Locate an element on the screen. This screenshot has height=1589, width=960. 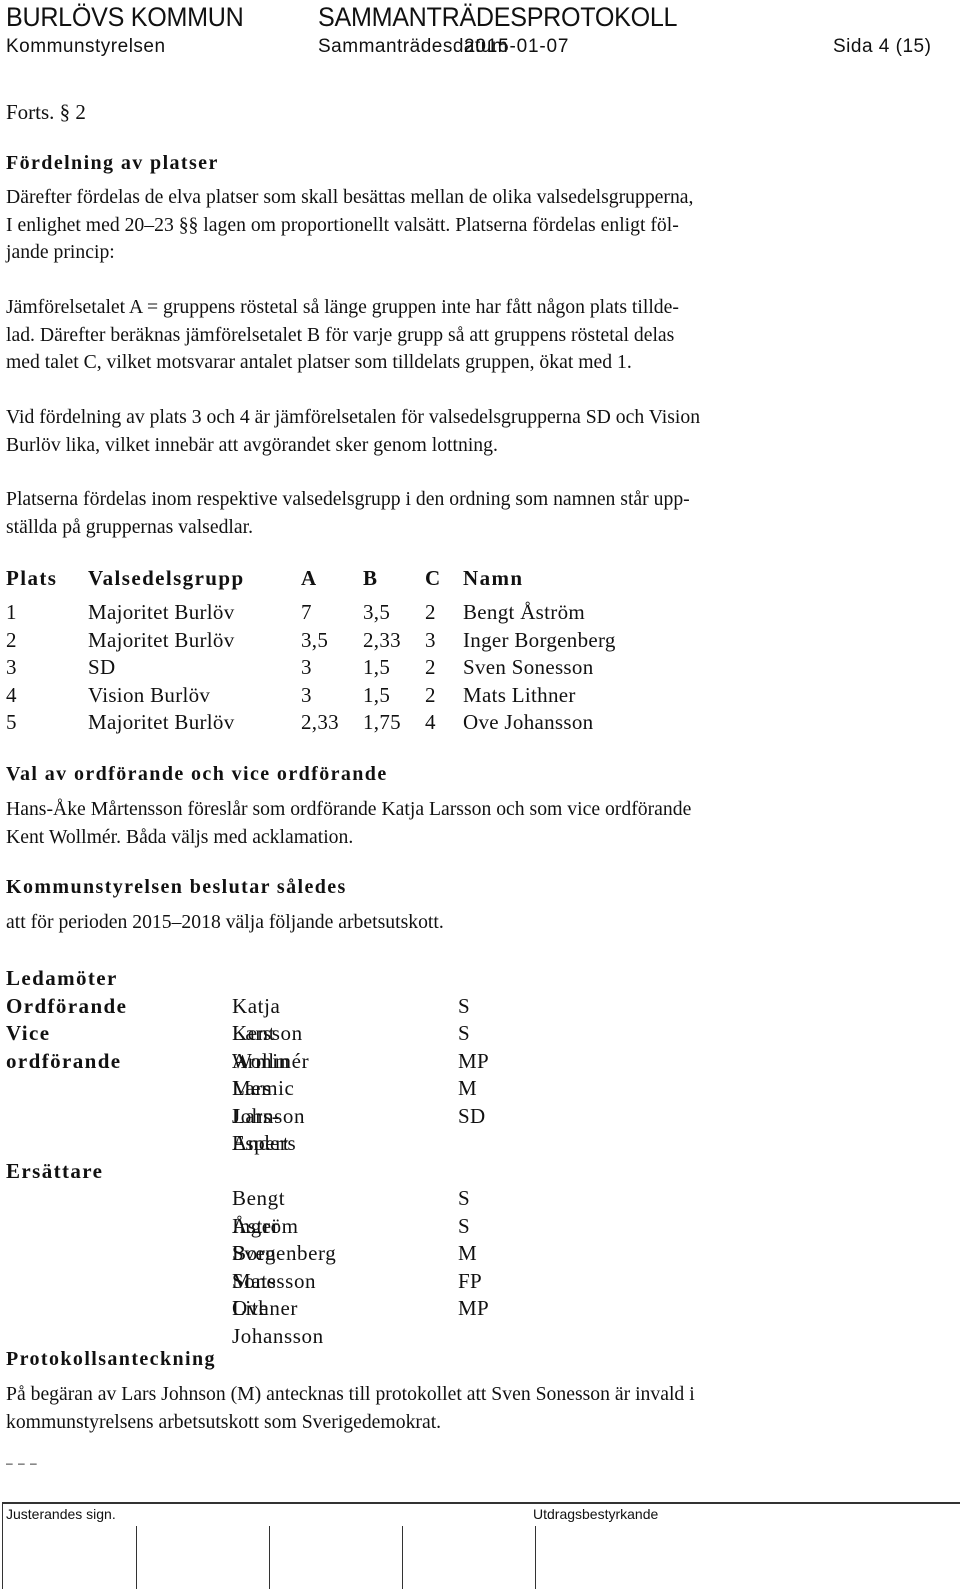
member-party: SD is located at coordinates (472, 1115).